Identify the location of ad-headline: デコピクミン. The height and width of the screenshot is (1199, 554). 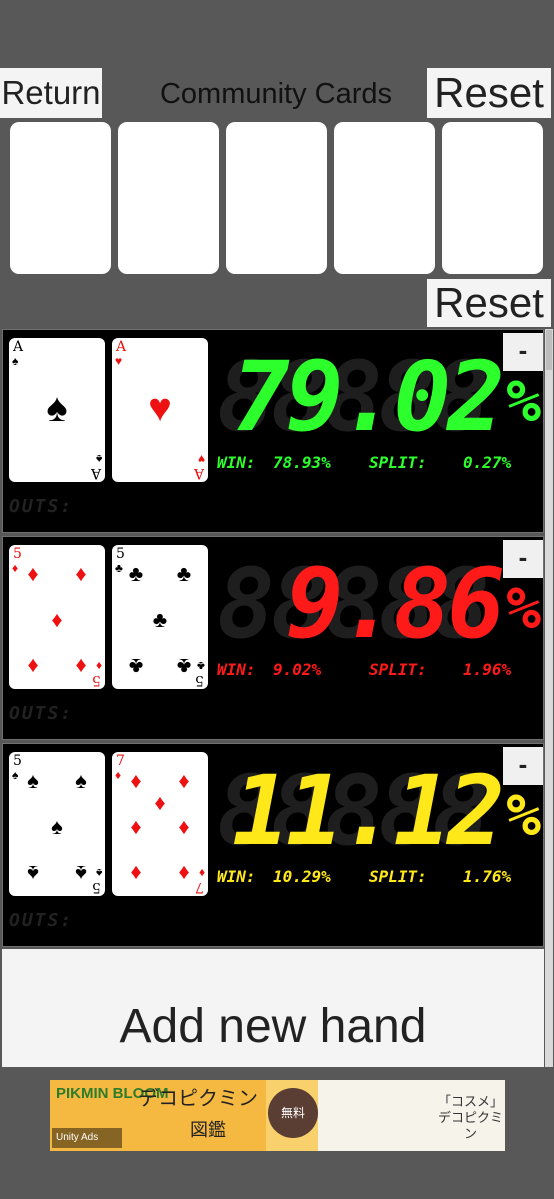
(198, 1099).